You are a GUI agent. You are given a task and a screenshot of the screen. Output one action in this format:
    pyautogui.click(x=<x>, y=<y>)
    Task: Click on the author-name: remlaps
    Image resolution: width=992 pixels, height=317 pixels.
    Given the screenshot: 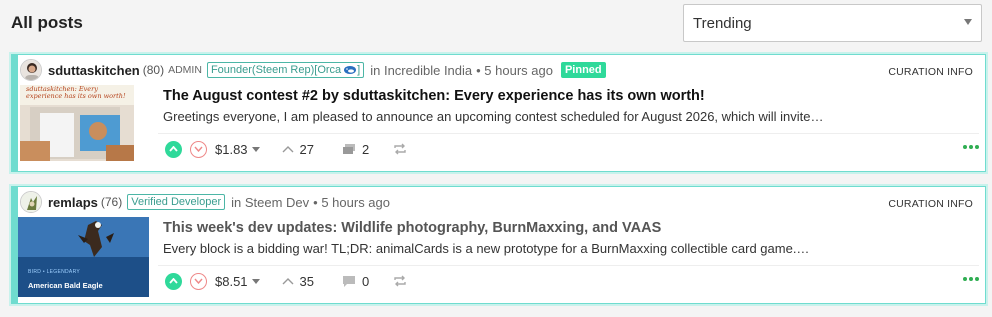 What is the action you would take?
    pyautogui.click(x=73, y=202)
    